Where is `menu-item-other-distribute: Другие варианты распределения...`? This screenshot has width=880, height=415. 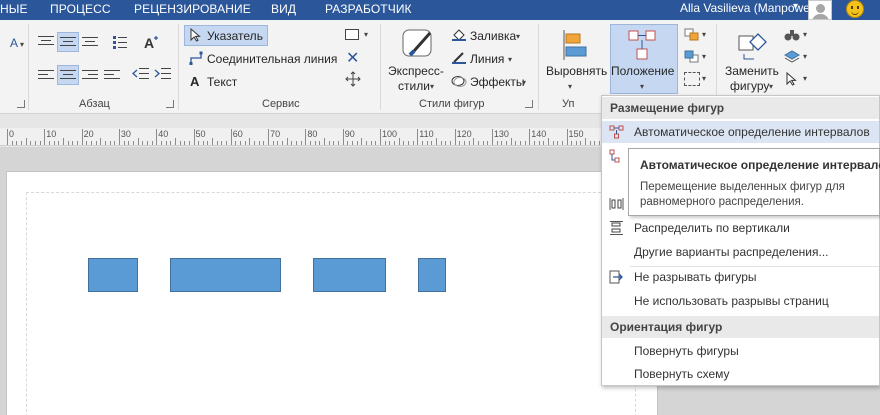 menu-item-other-distribute: Другие варианты распределения... is located at coordinates (740, 252).